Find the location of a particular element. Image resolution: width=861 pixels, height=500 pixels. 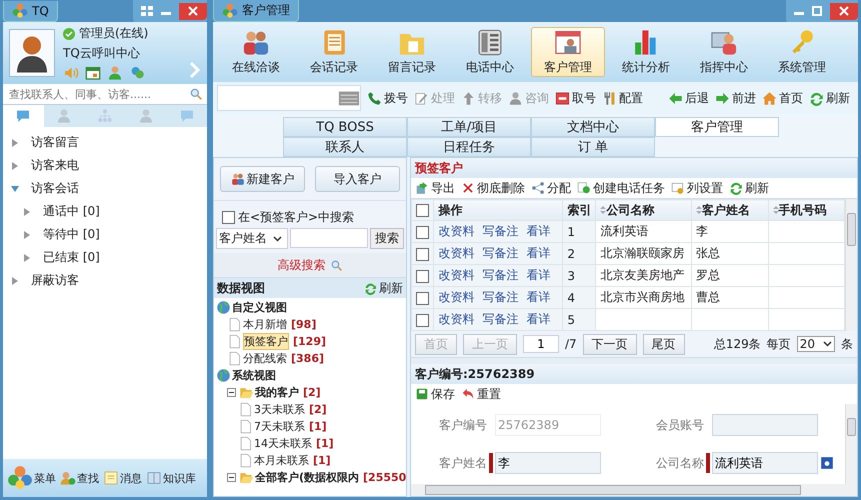

column-header: 公司名称 is located at coordinates (644, 210).